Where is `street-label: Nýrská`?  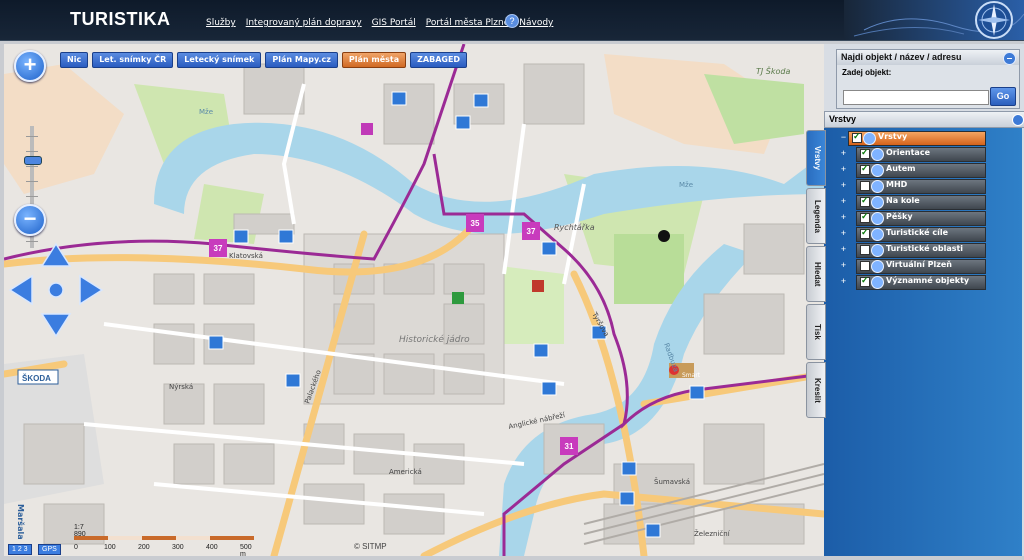 street-label: Nýrská is located at coordinates (181, 387).